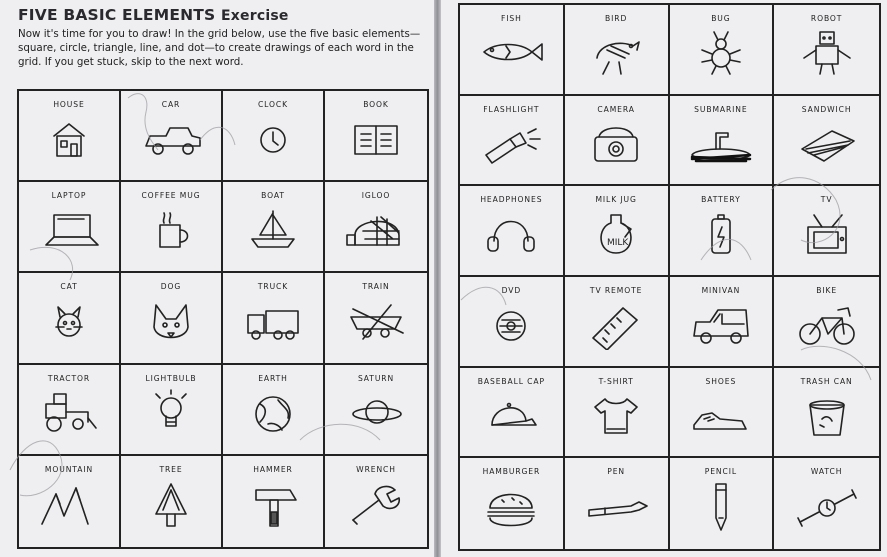 The image size is (887, 557). I want to click on drawing-flashlight, so click(511, 144).